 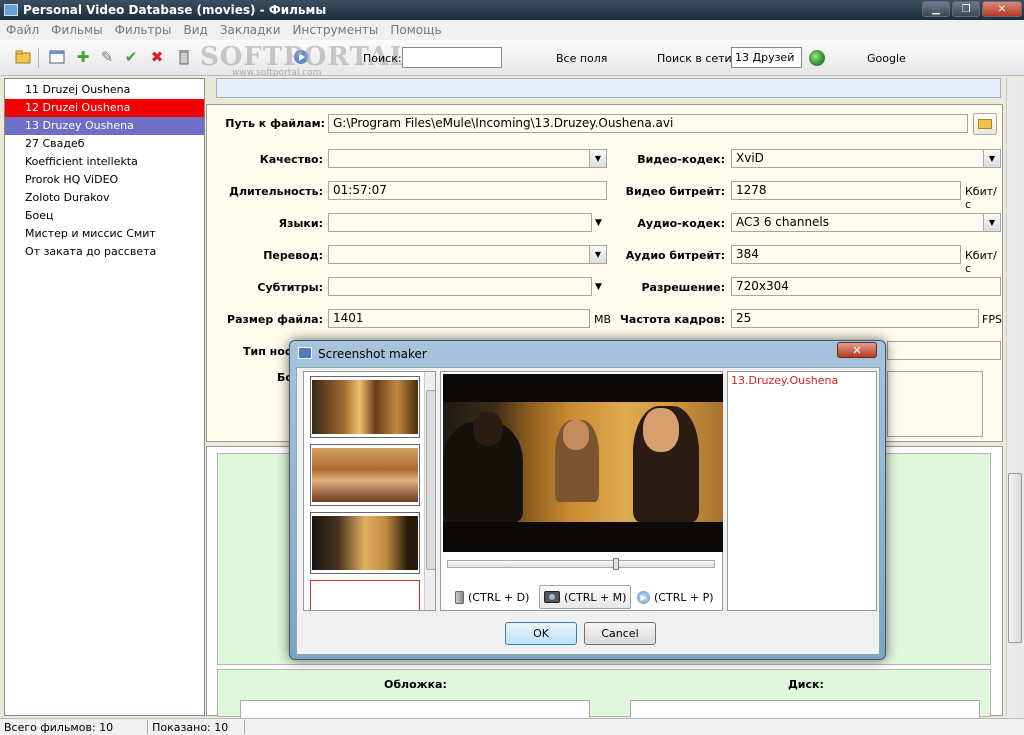 What do you see at coordinates (866, 222) in the screenshot?
I see `audio-codec-select: AC3 6 channels ▼` at bounding box center [866, 222].